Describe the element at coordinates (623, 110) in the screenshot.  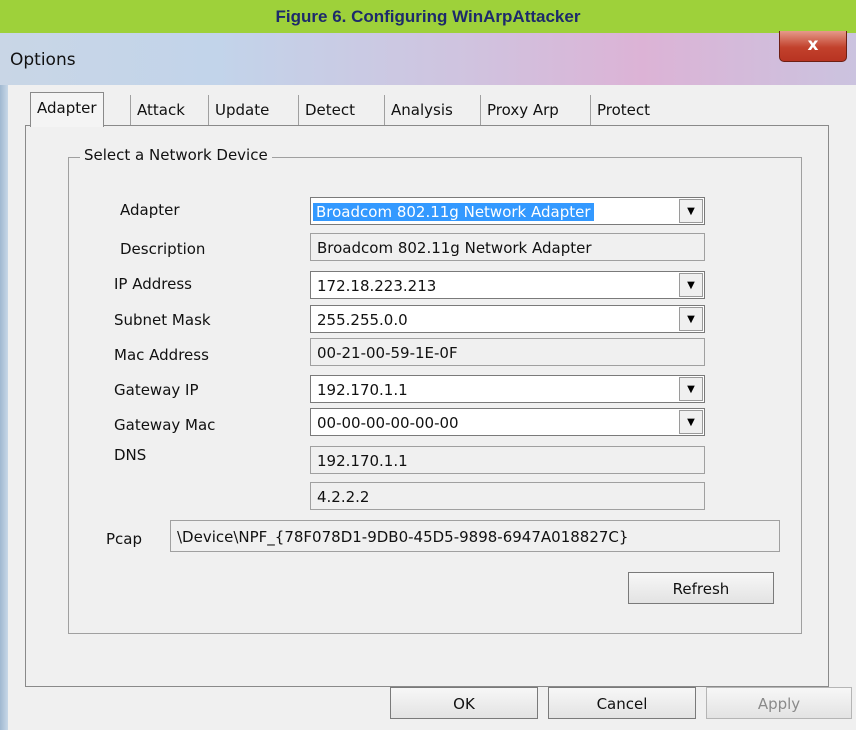
I see `tab-protect: Protect` at that location.